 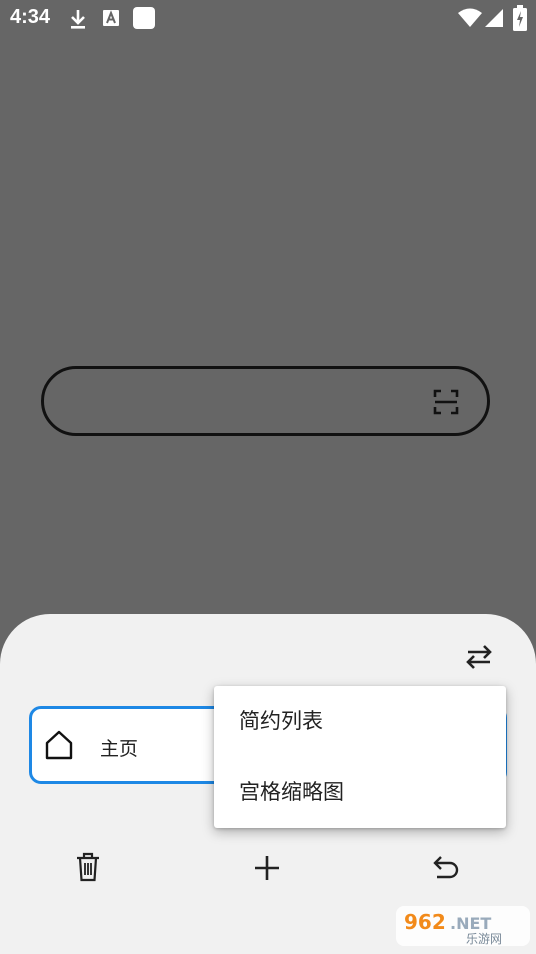 I want to click on a-badge-icon, so click(x=111, y=18).